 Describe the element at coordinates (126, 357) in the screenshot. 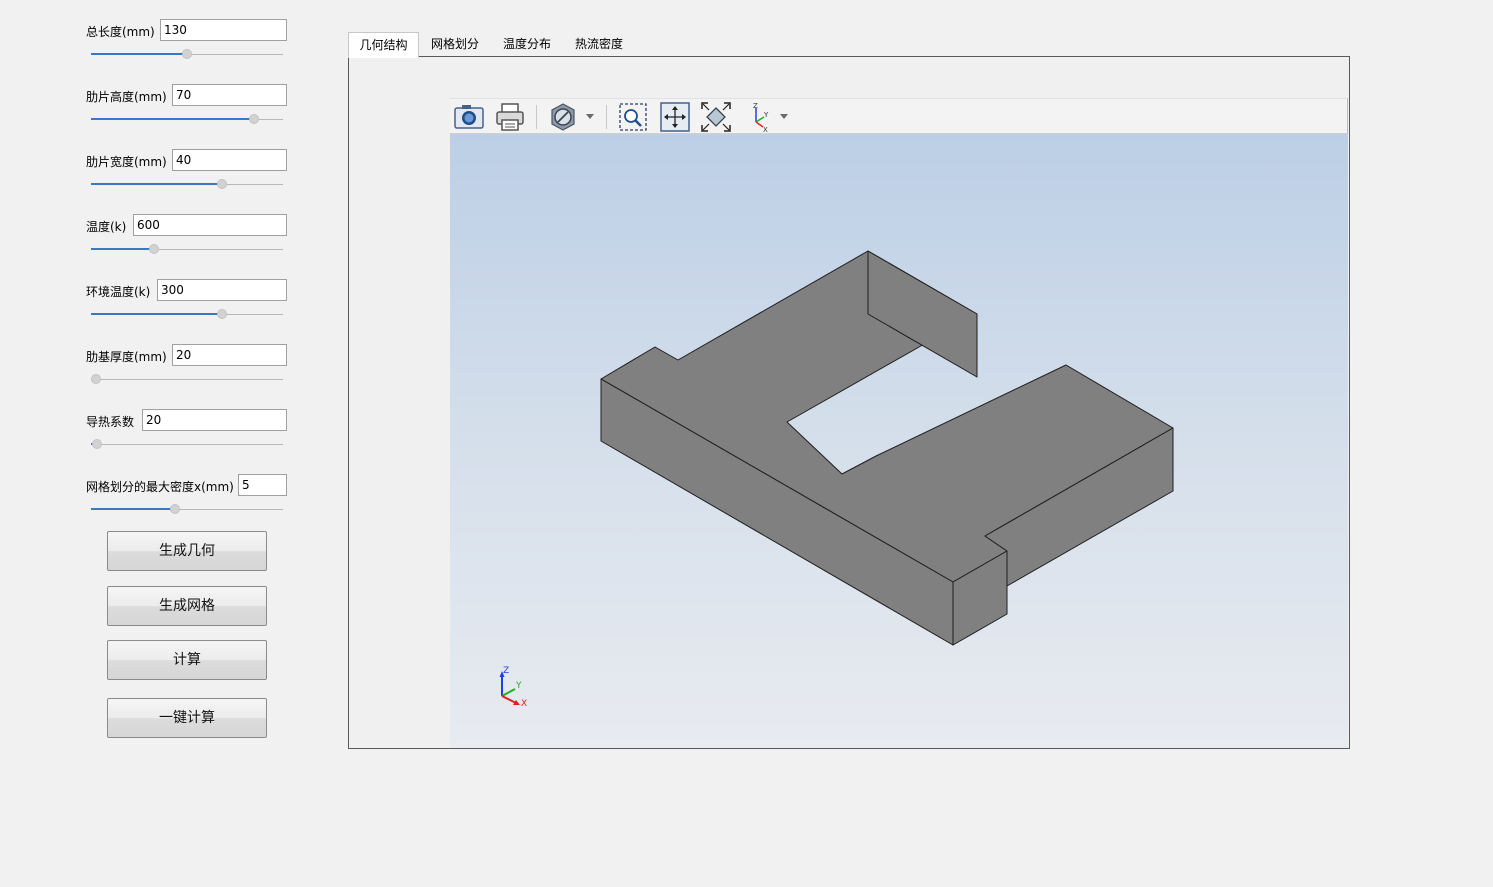

I see `param-label: 肋基厚度(mm)` at that location.